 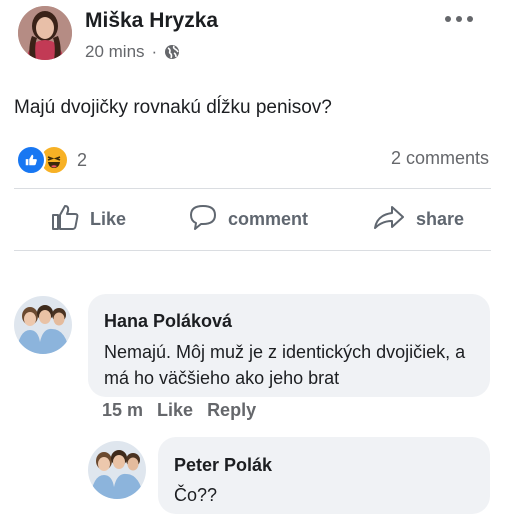 I want to click on like-reaction-icon, so click(x=31, y=160).